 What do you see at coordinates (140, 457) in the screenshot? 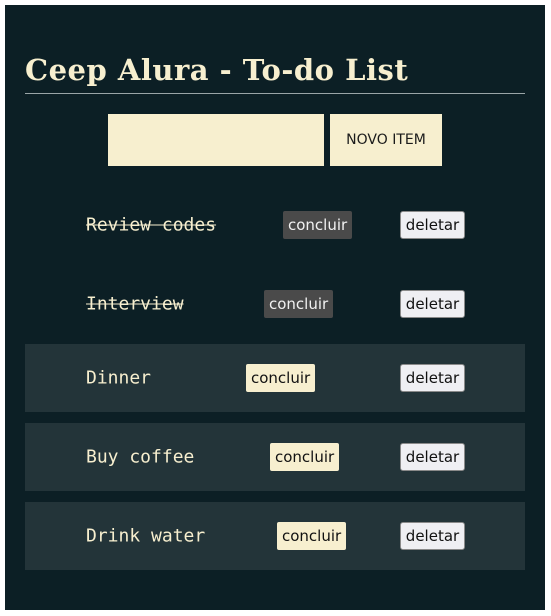
I see `todo-item-text: Buy coffee` at bounding box center [140, 457].